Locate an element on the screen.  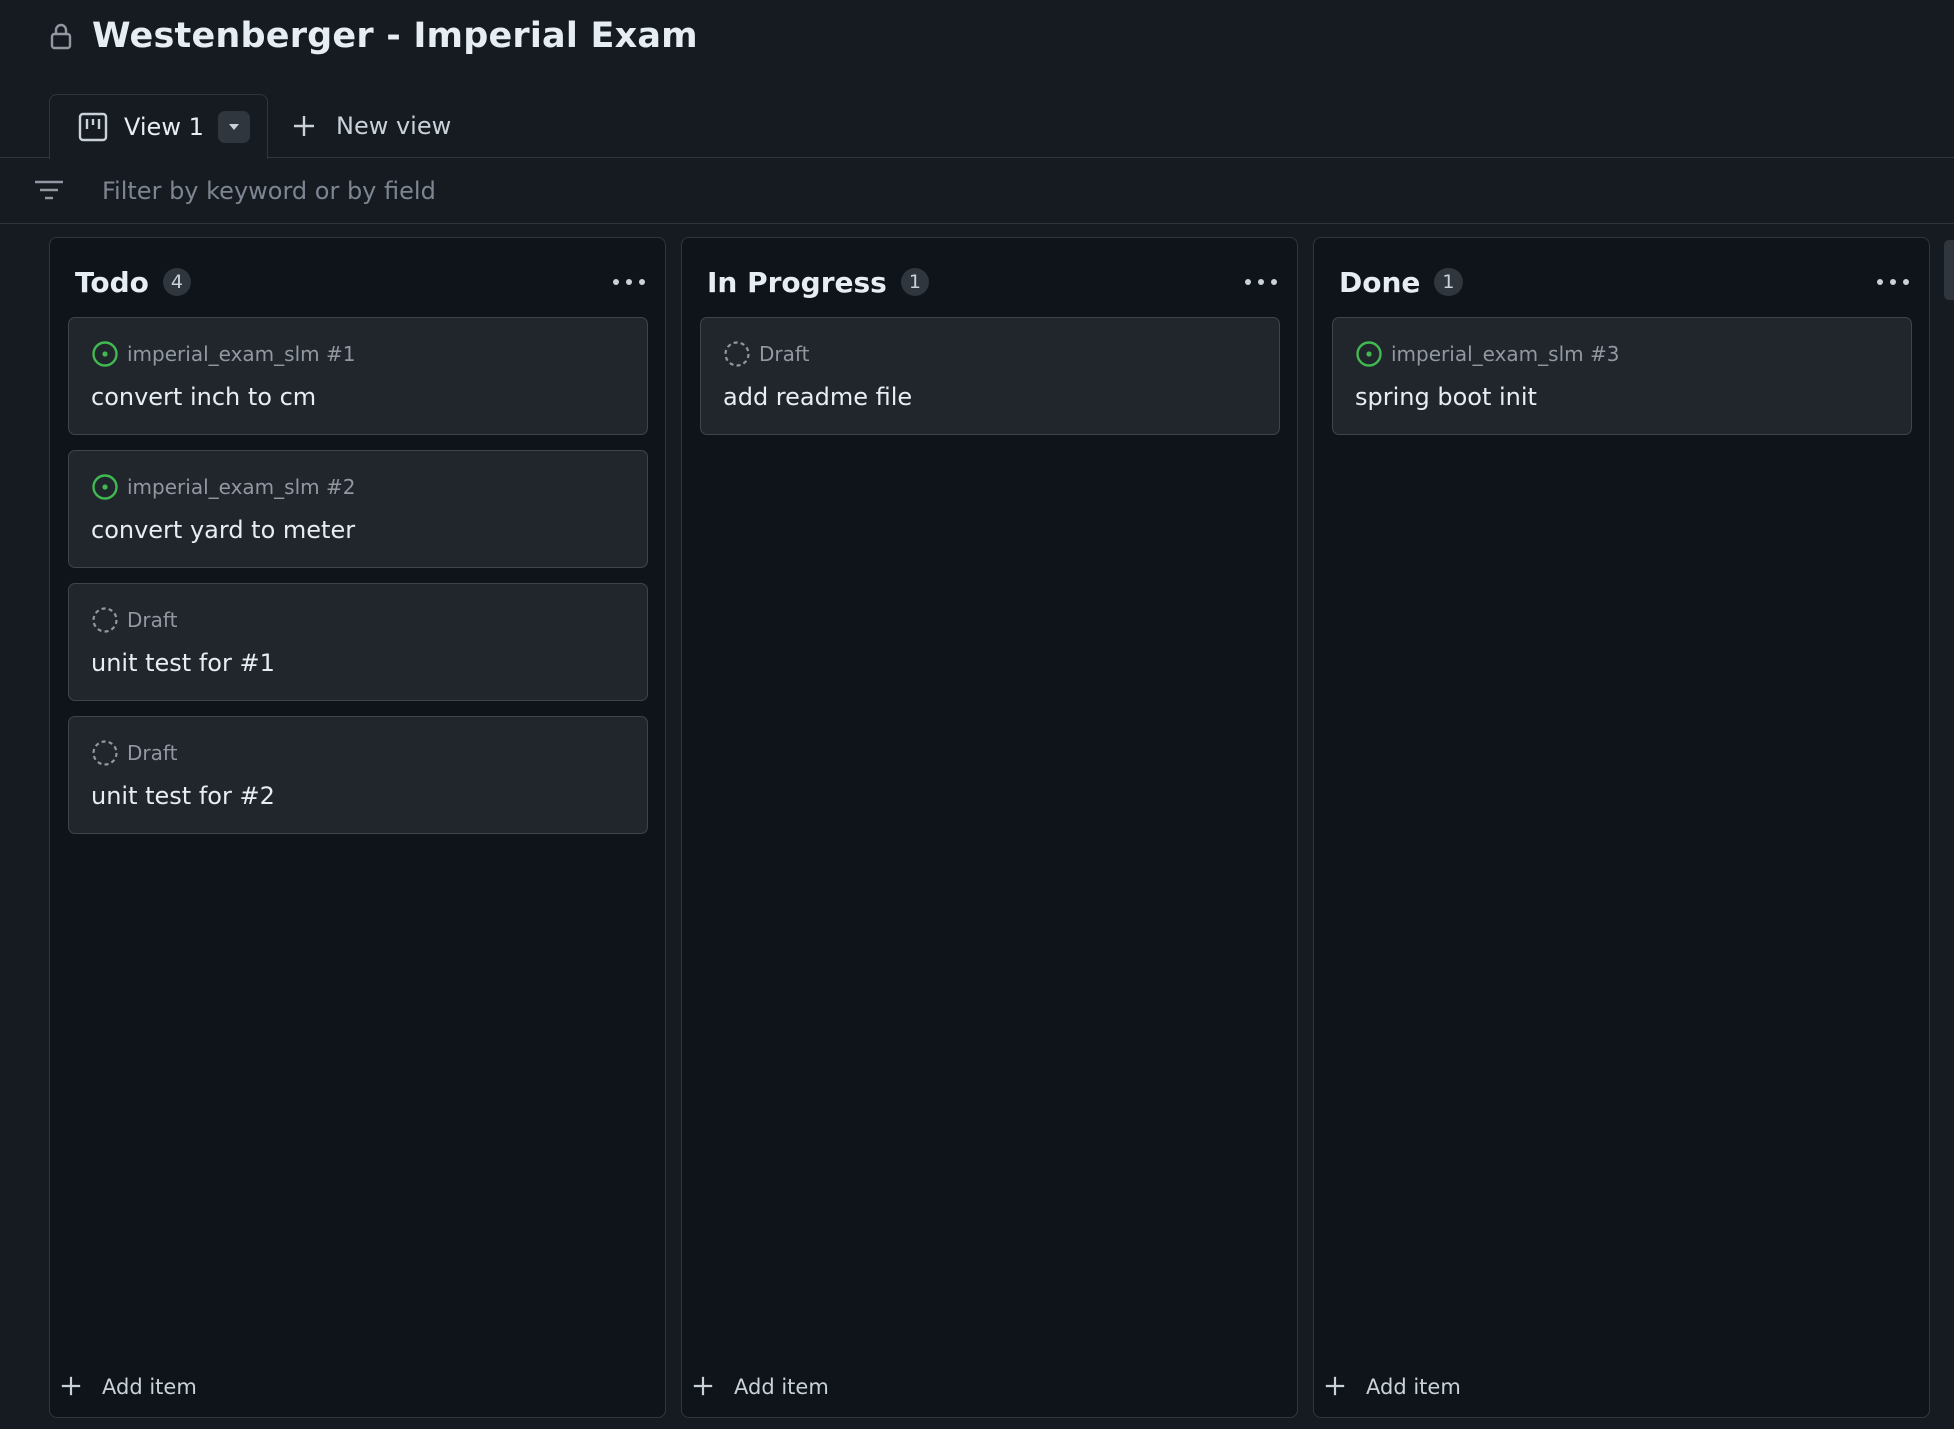
next-column-edge is located at coordinates (1949, 270).